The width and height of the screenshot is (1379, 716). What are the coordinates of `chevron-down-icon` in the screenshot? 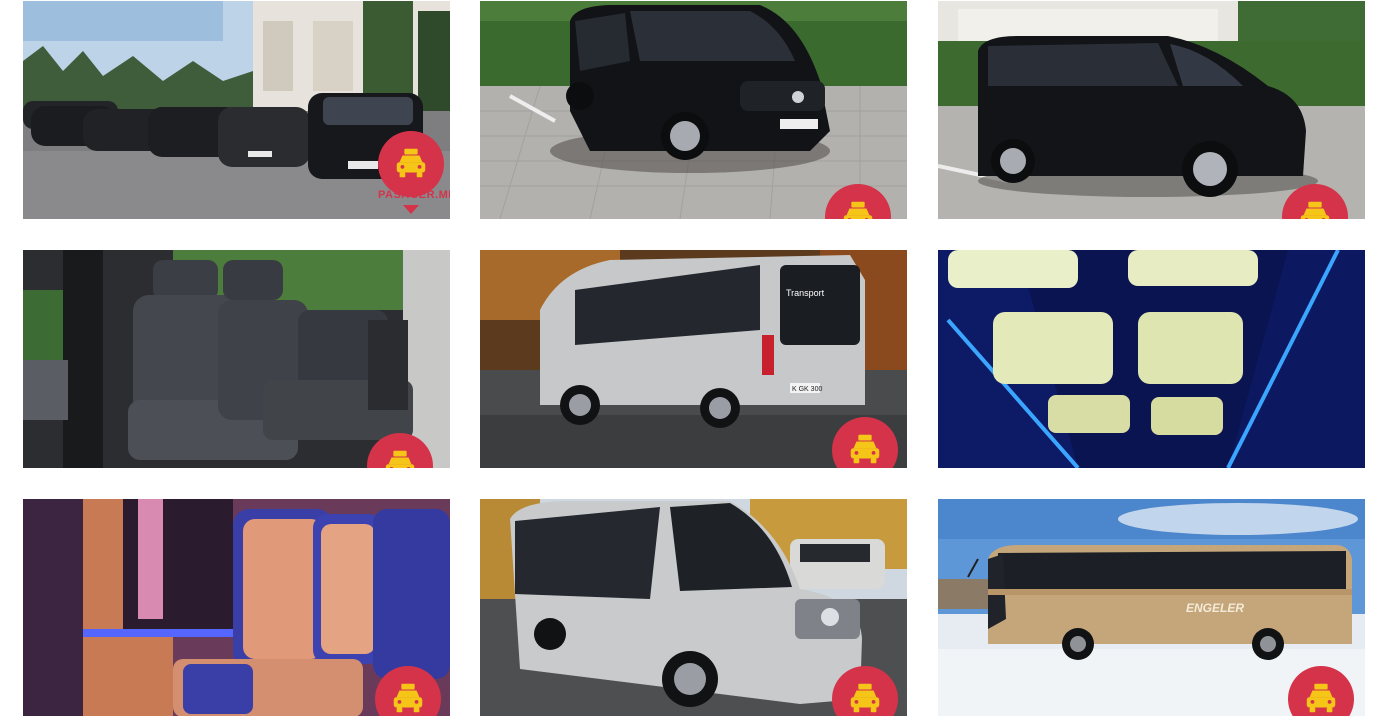 It's located at (411, 209).